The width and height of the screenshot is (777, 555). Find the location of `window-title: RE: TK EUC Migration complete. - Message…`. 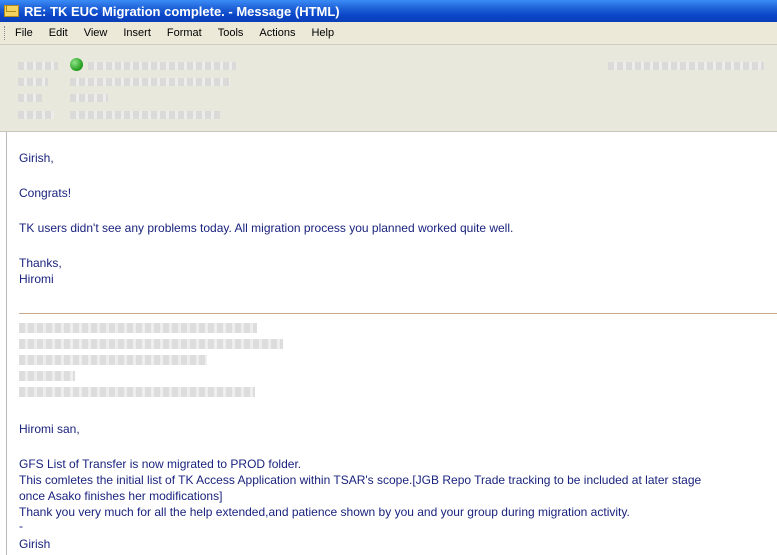

window-title: RE: TK EUC Migration complete. - Message… is located at coordinates (182, 11).